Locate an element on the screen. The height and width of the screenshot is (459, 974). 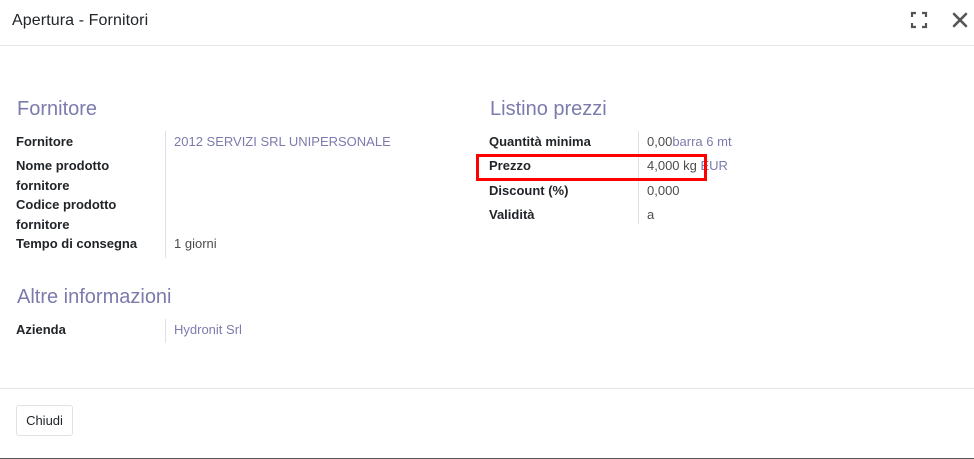
close-icon is located at coordinates (960, 20).